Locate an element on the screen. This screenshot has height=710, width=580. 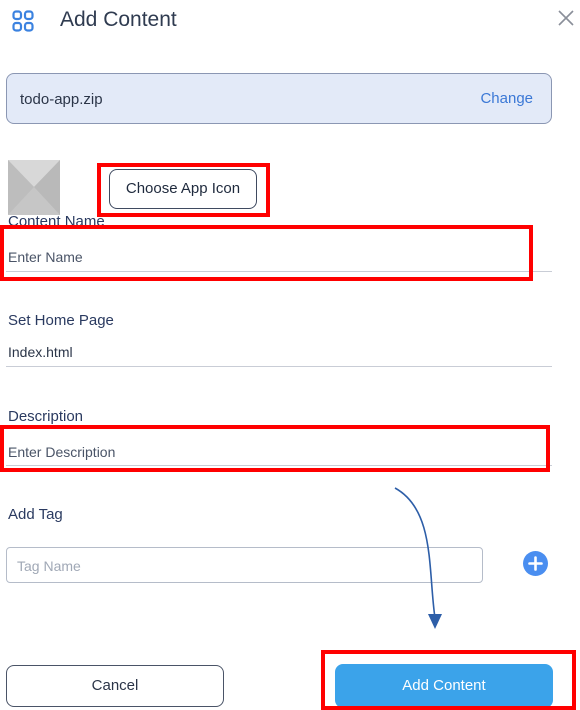
tag-name-placeholder: Tag Name is located at coordinates (49, 566).